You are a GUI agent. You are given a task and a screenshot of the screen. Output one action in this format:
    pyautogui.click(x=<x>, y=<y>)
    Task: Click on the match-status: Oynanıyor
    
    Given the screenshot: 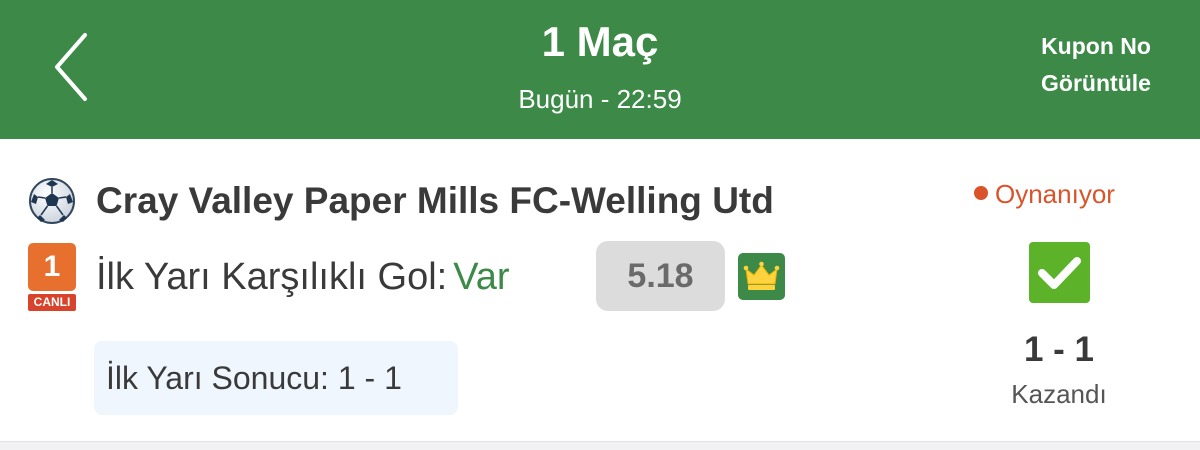 What is the action you would take?
    pyautogui.click(x=1044, y=194)
    